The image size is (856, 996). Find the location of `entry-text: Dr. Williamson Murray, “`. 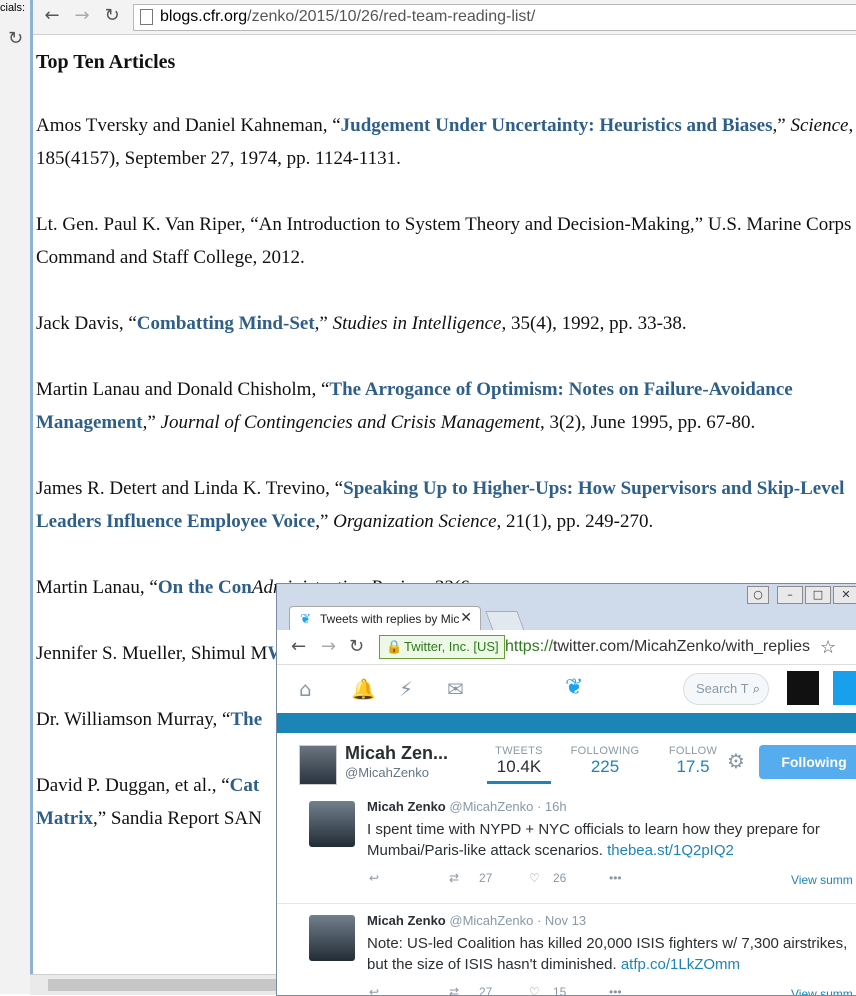

entry-text: Dr. Williamson Murray, “ is located at coordinates (133, 719).